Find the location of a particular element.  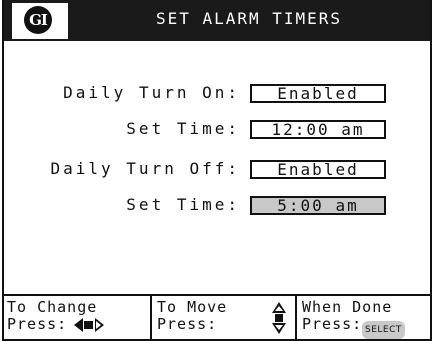

turn-on-time-label: Set Time: is located at coordinates (183, 128).